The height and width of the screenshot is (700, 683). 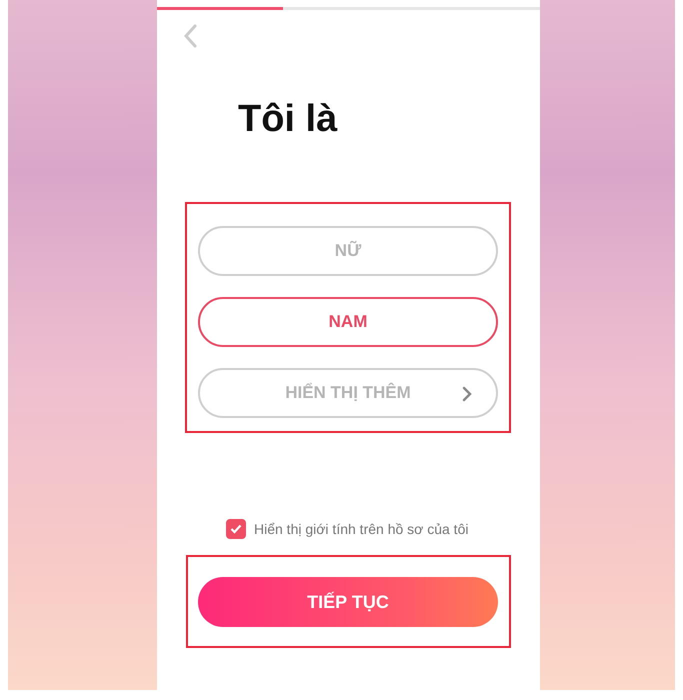 I want to click on show-more-button: HIỂN THỊ THÊM, so click(x=348, y=393).